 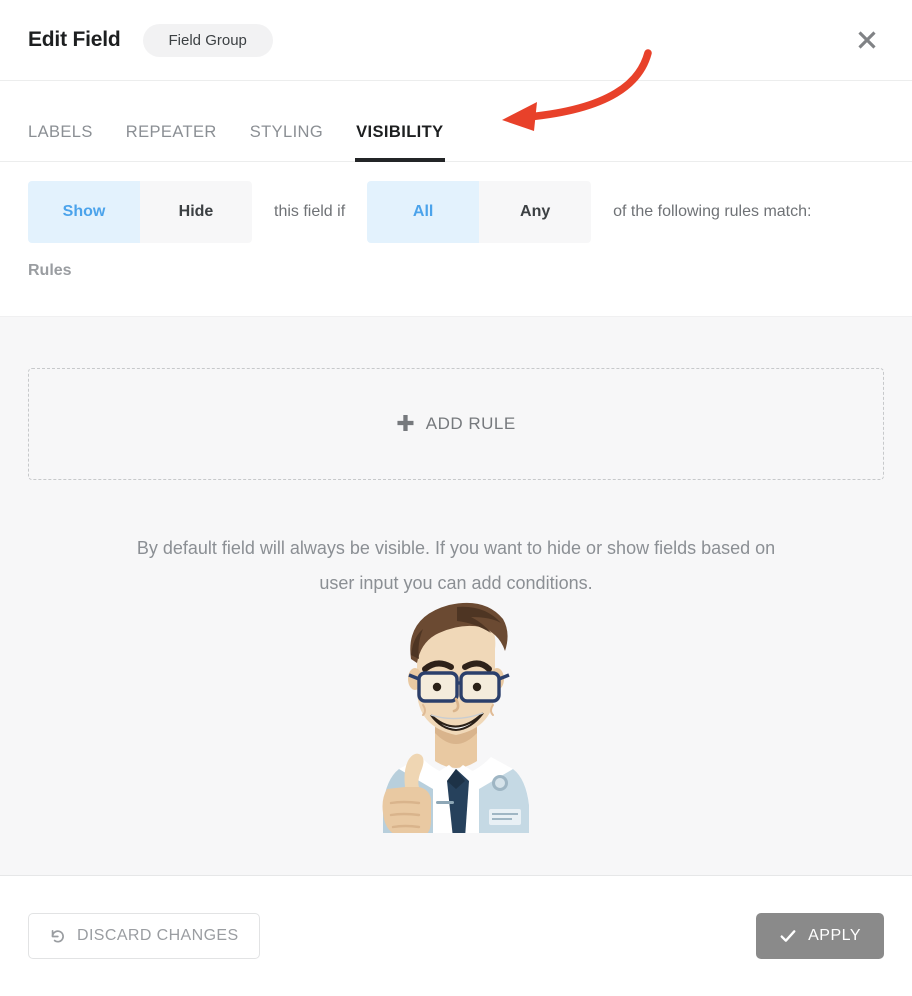 I want to click on rules-label-wrapper: Rules, so click(x=456, y=289).